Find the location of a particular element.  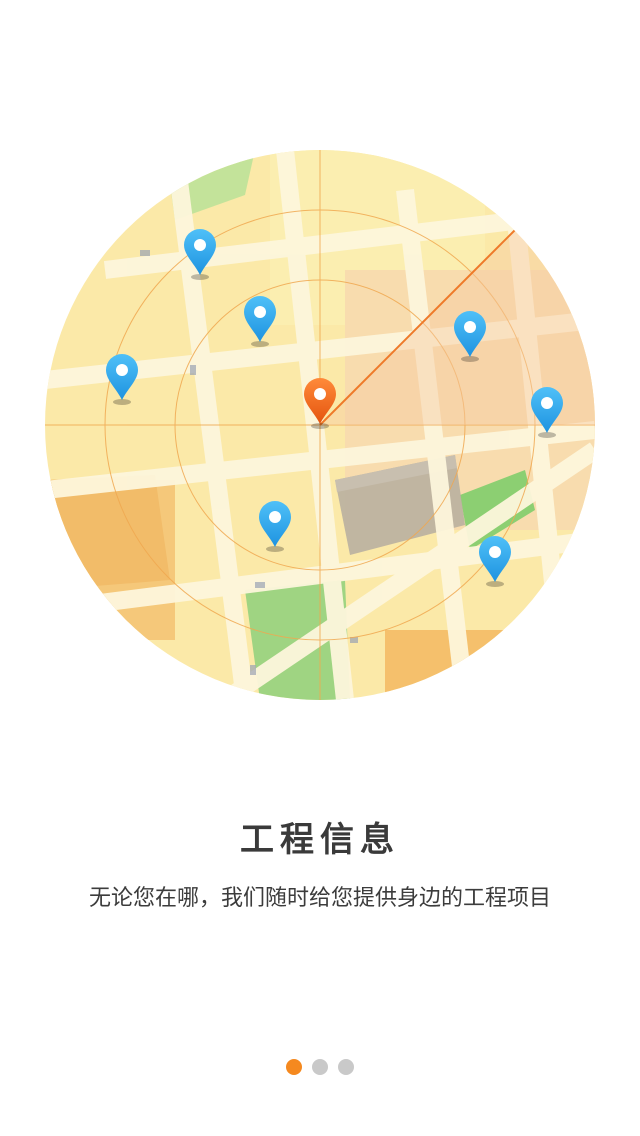

page-indicator is located at coordinates (320, 1067).